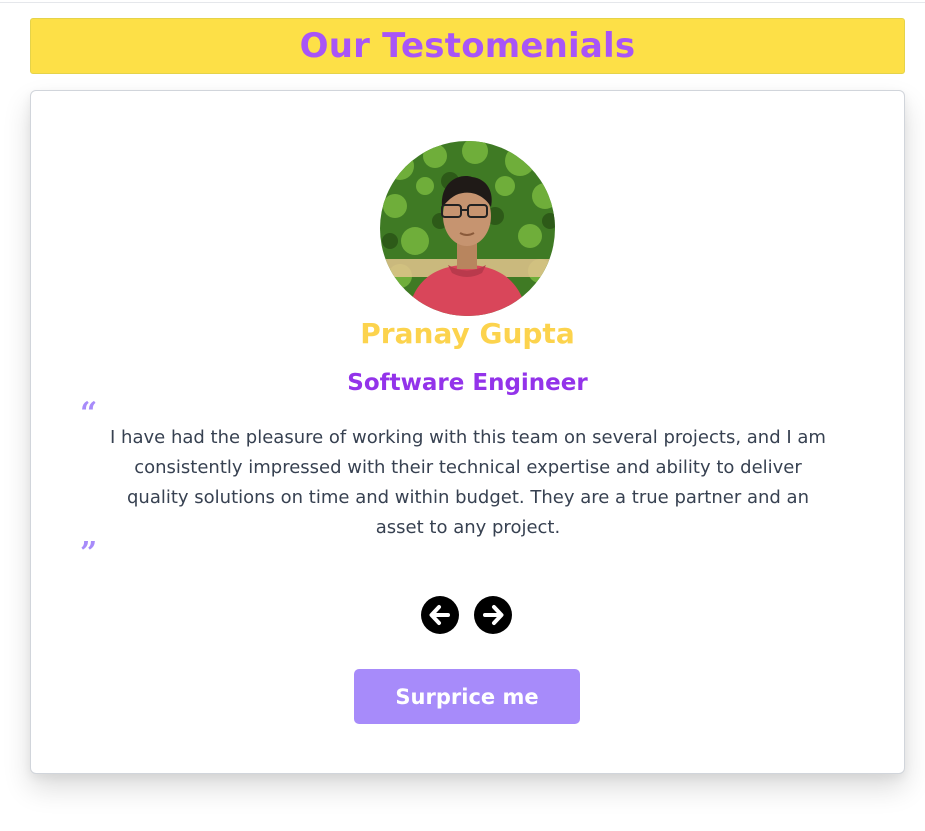 The height and width of the screenshot is (831, 925). I want to click on next-button, so click(493, 615).